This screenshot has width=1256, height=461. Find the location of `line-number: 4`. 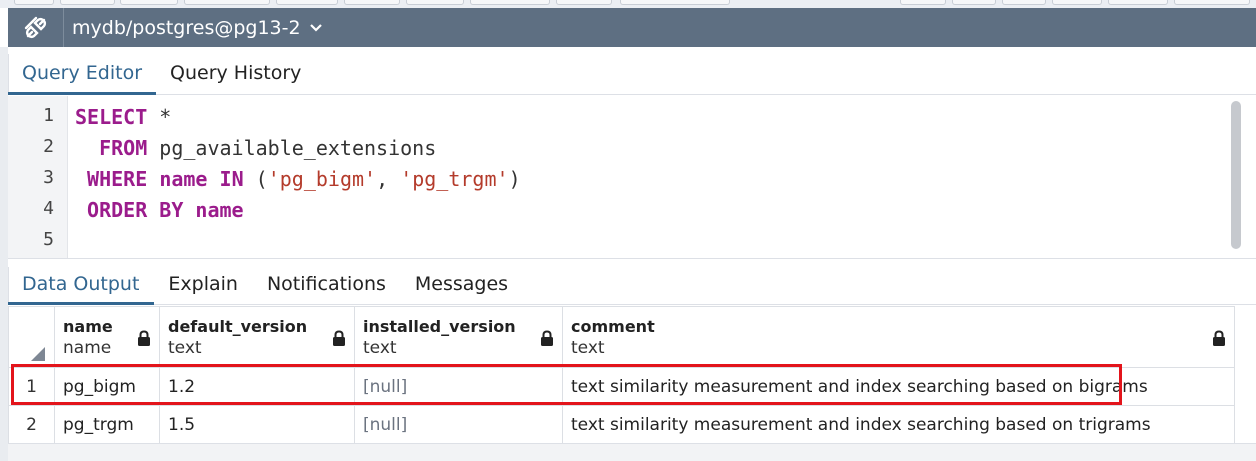

line-number: 4 is located at coordinates (48, 208).